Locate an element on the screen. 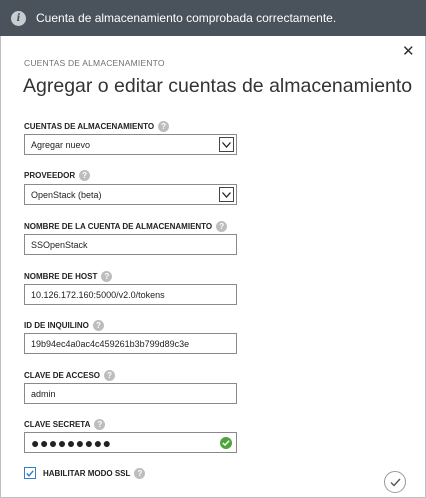  ssl-checkbox is located at coordinates (30, 473).